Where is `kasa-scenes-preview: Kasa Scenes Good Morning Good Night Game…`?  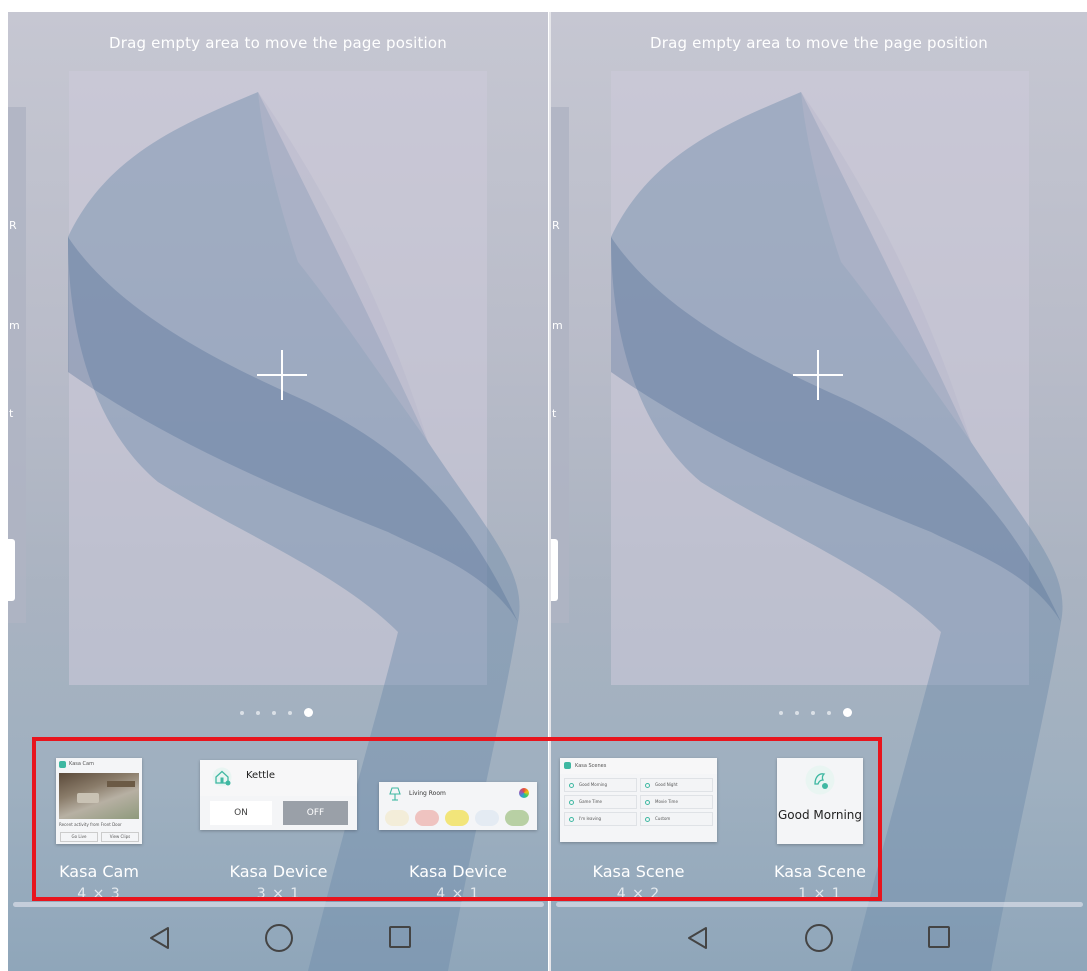 kasa-scenes-preview: Kasa Scenes Good Morning Good Night Game… is located at coordinates (638, 800).